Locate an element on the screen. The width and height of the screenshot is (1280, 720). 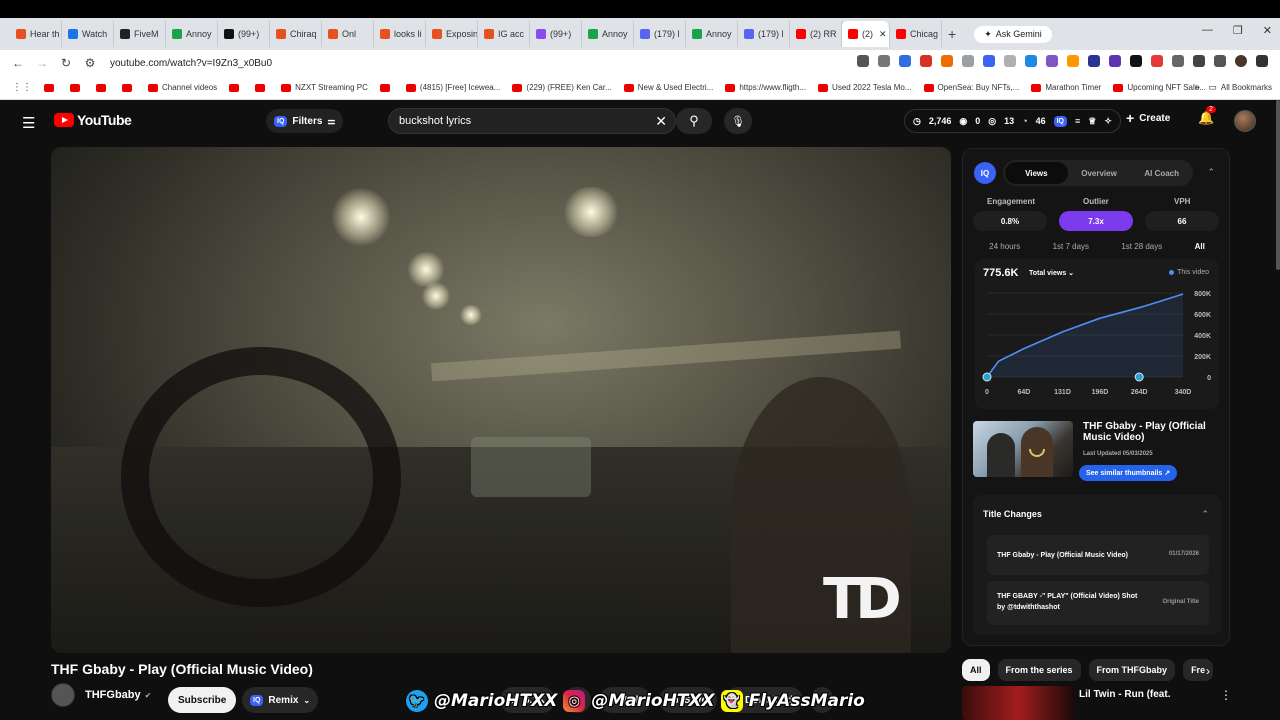
chevron-right-icon: › is located at coordinates (1208, 671).